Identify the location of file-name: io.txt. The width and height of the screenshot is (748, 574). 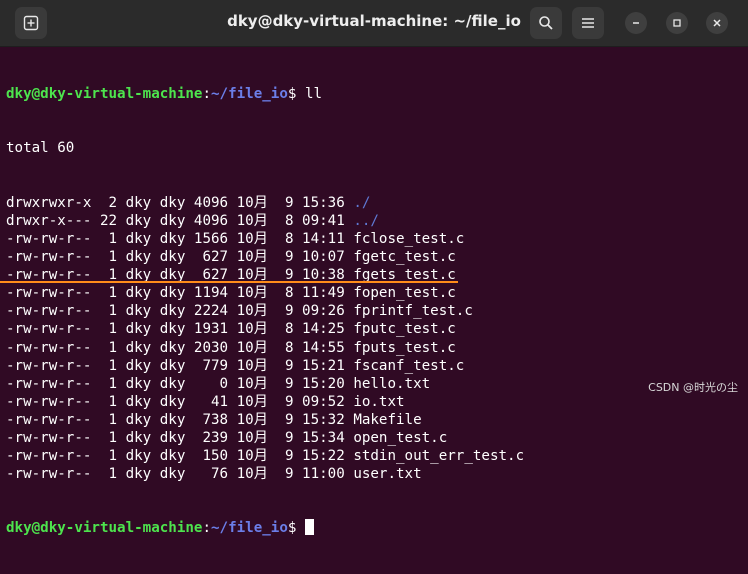
(379, 401).